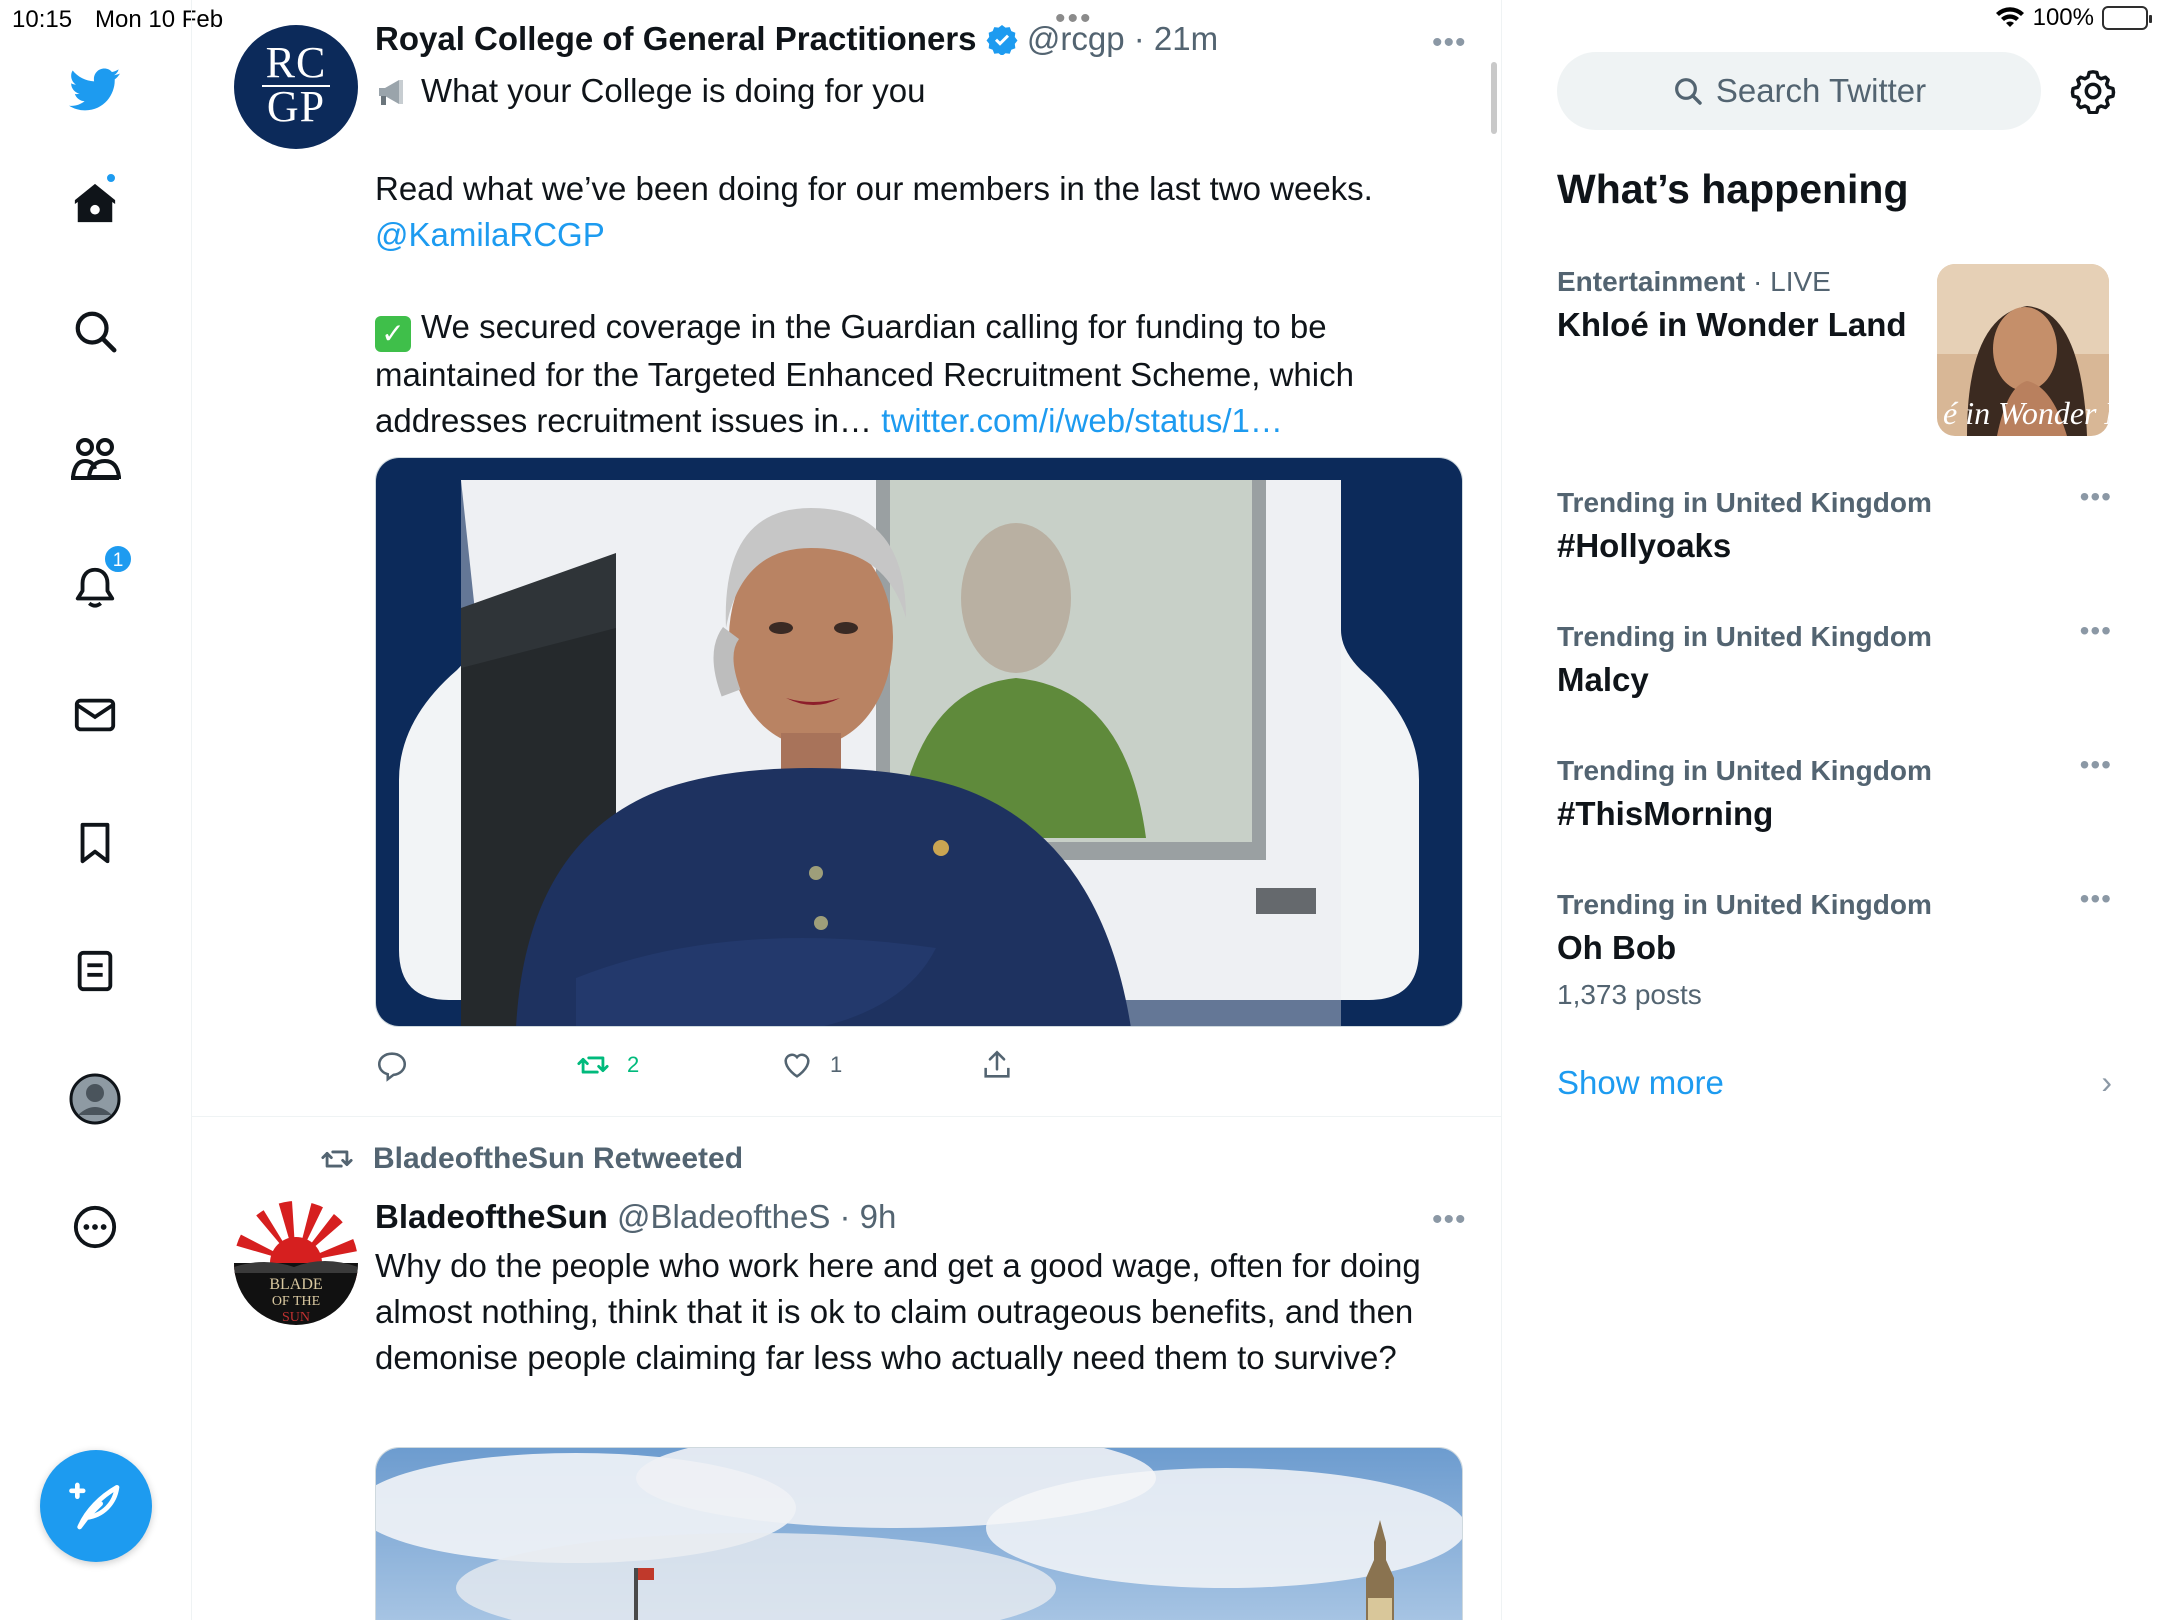 The height and width of the screenshot is (1620, 2160). Describe the element at coordinates (111, 178) in the screenshot. I see `home-unread-dot` at that location.